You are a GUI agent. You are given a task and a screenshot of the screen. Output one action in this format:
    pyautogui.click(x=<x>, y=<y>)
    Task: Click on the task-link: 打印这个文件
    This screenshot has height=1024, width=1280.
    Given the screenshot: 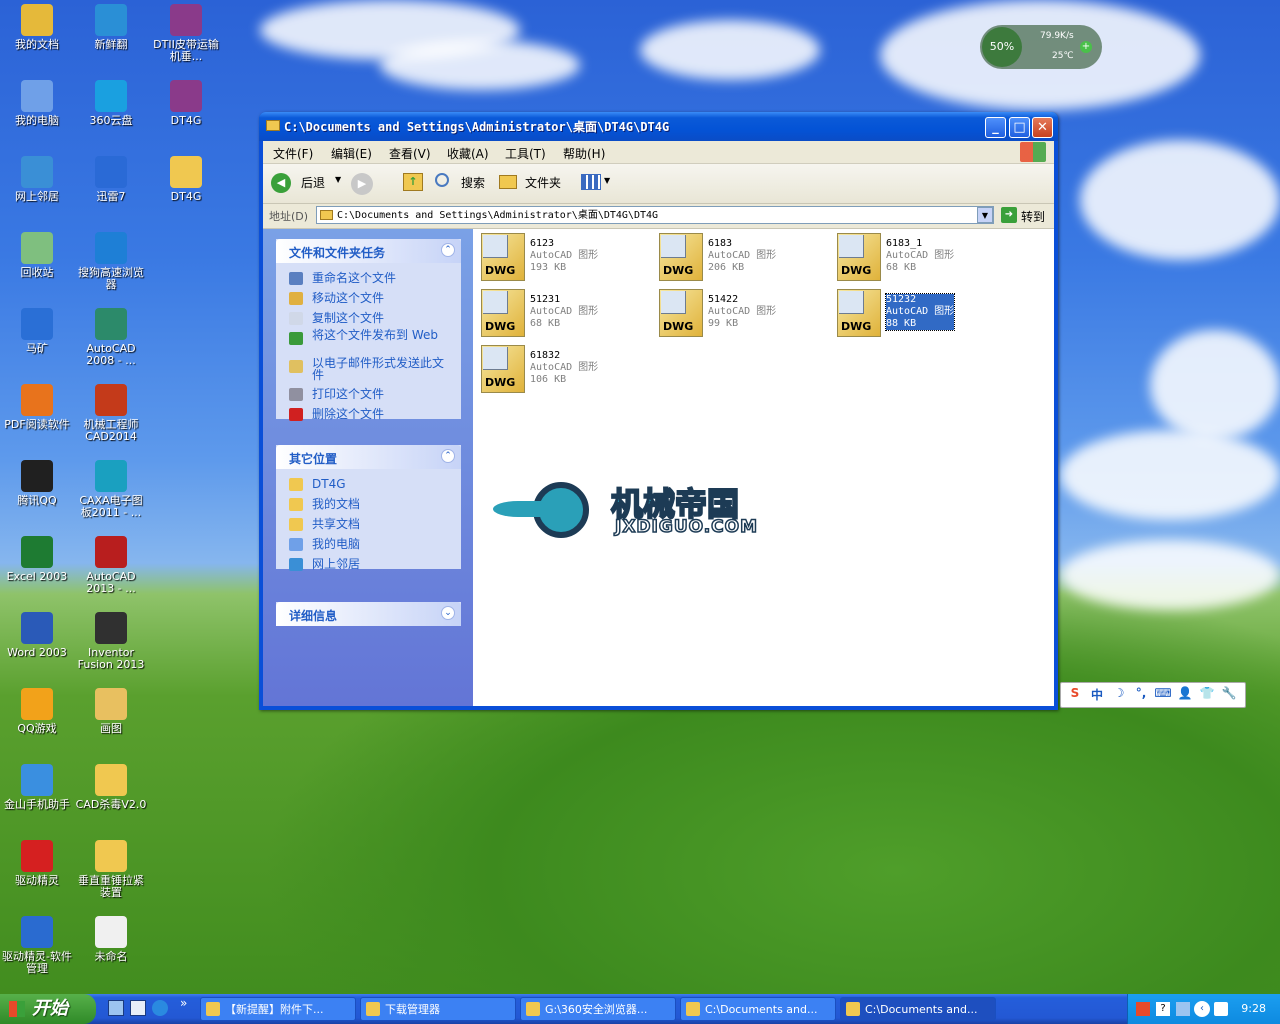 What is the action you would take?
    pyautogui.click(x=368, y=395)
    